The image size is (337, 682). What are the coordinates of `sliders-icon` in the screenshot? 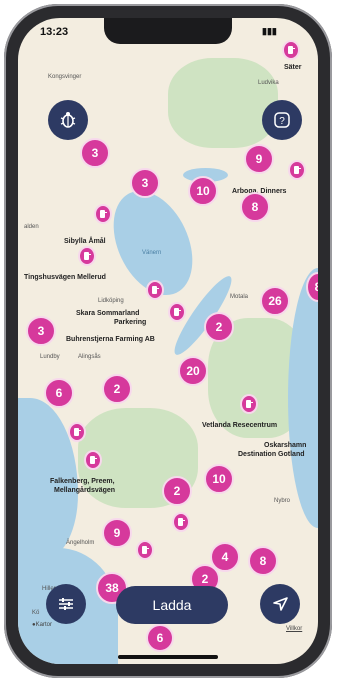 It's located at (66, 604).